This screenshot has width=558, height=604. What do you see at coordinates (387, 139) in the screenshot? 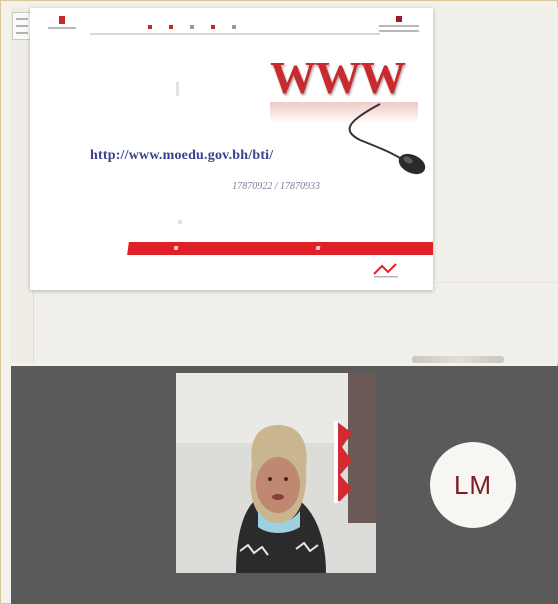
I see `computer-mouse-icon` at bounding box center [387, 139].